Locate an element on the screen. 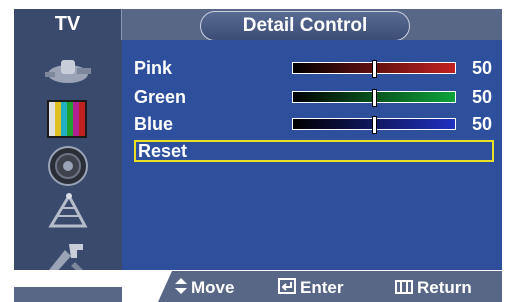 The height and width of the screenshot is (302, 510). help-return-label: Return is located at coordinates (444, 287).